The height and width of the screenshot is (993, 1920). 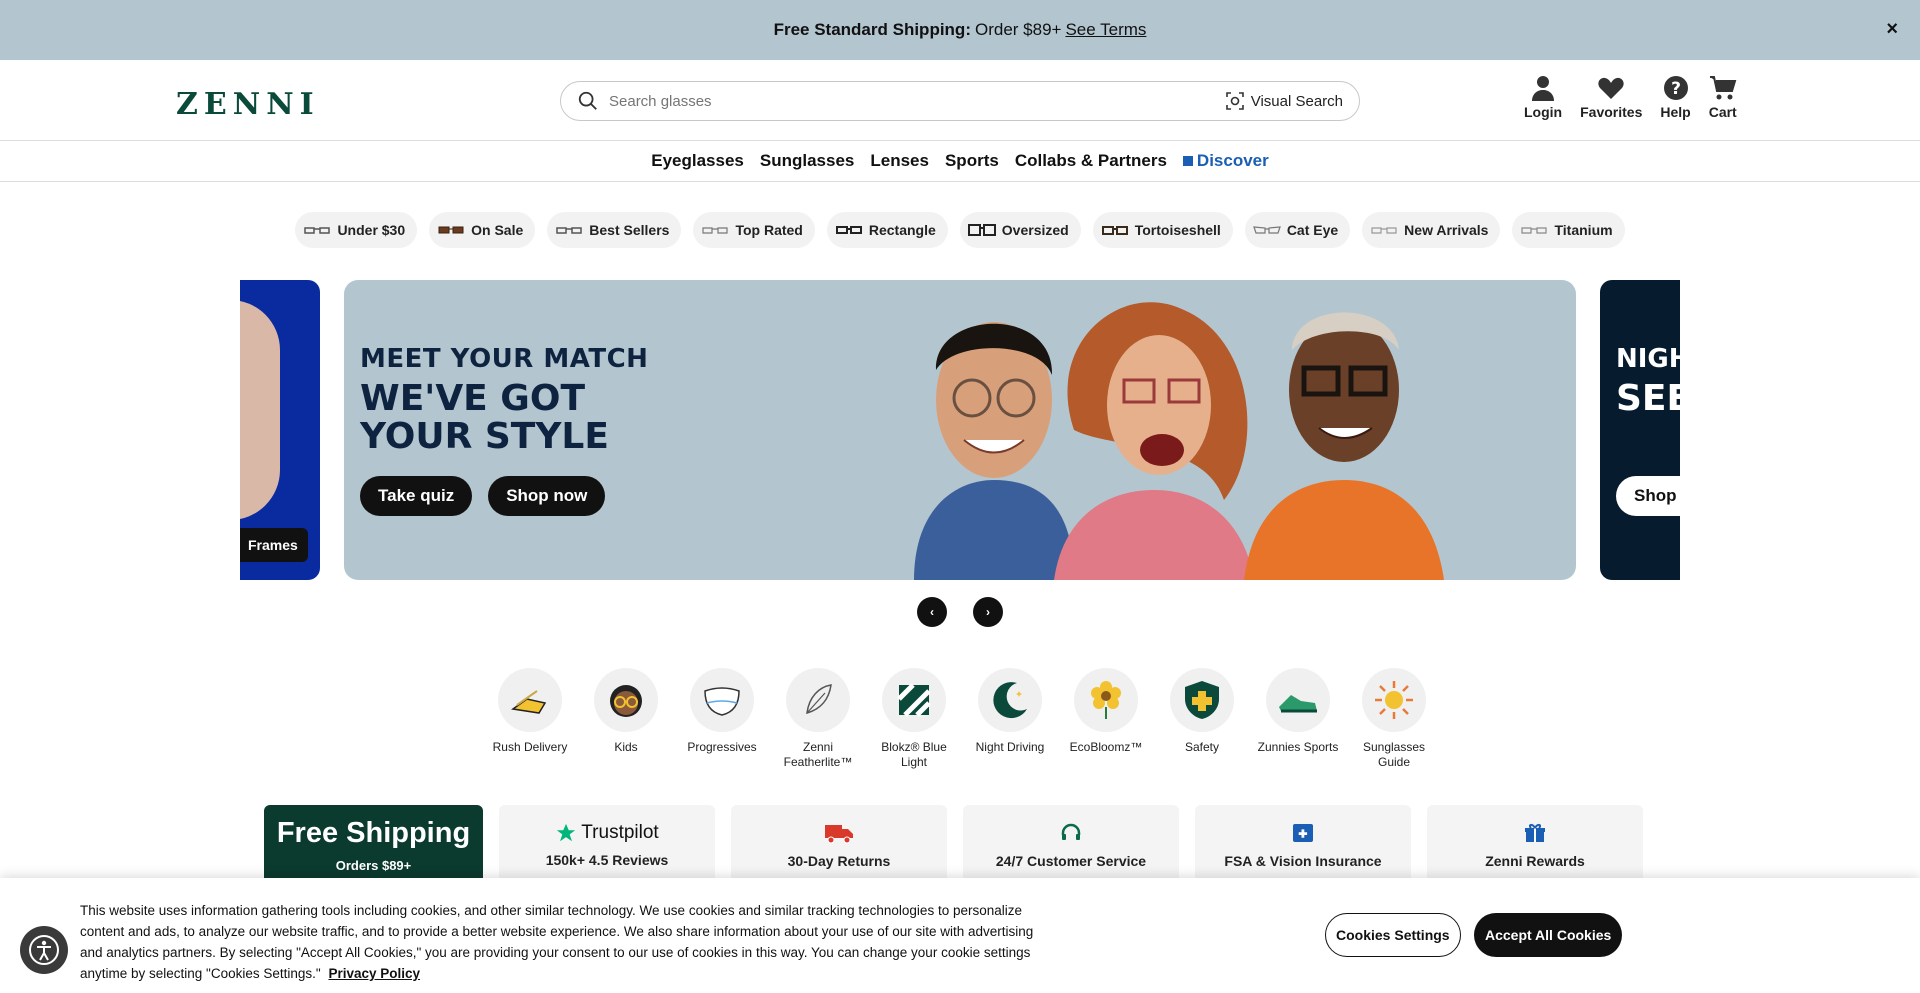 What do you see at coordinates (1543, 97) in the screenshot?
I see `login-button: Login` at bounding box center [1543, 97].